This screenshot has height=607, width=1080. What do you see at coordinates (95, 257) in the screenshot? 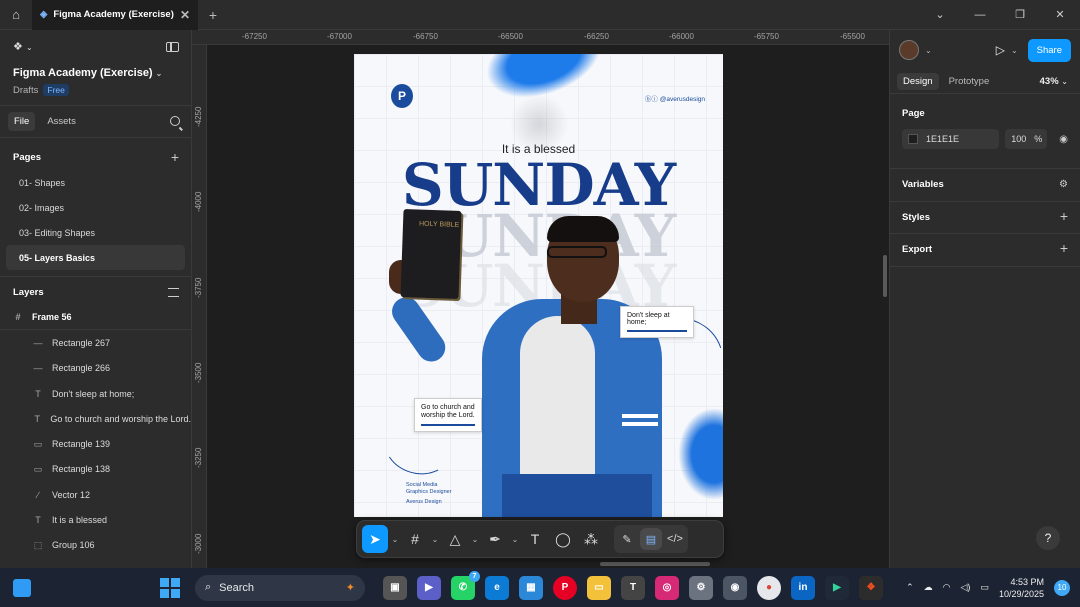
I see `page-item-active: 05- Layers Basics` at bounding box center [95, 257].